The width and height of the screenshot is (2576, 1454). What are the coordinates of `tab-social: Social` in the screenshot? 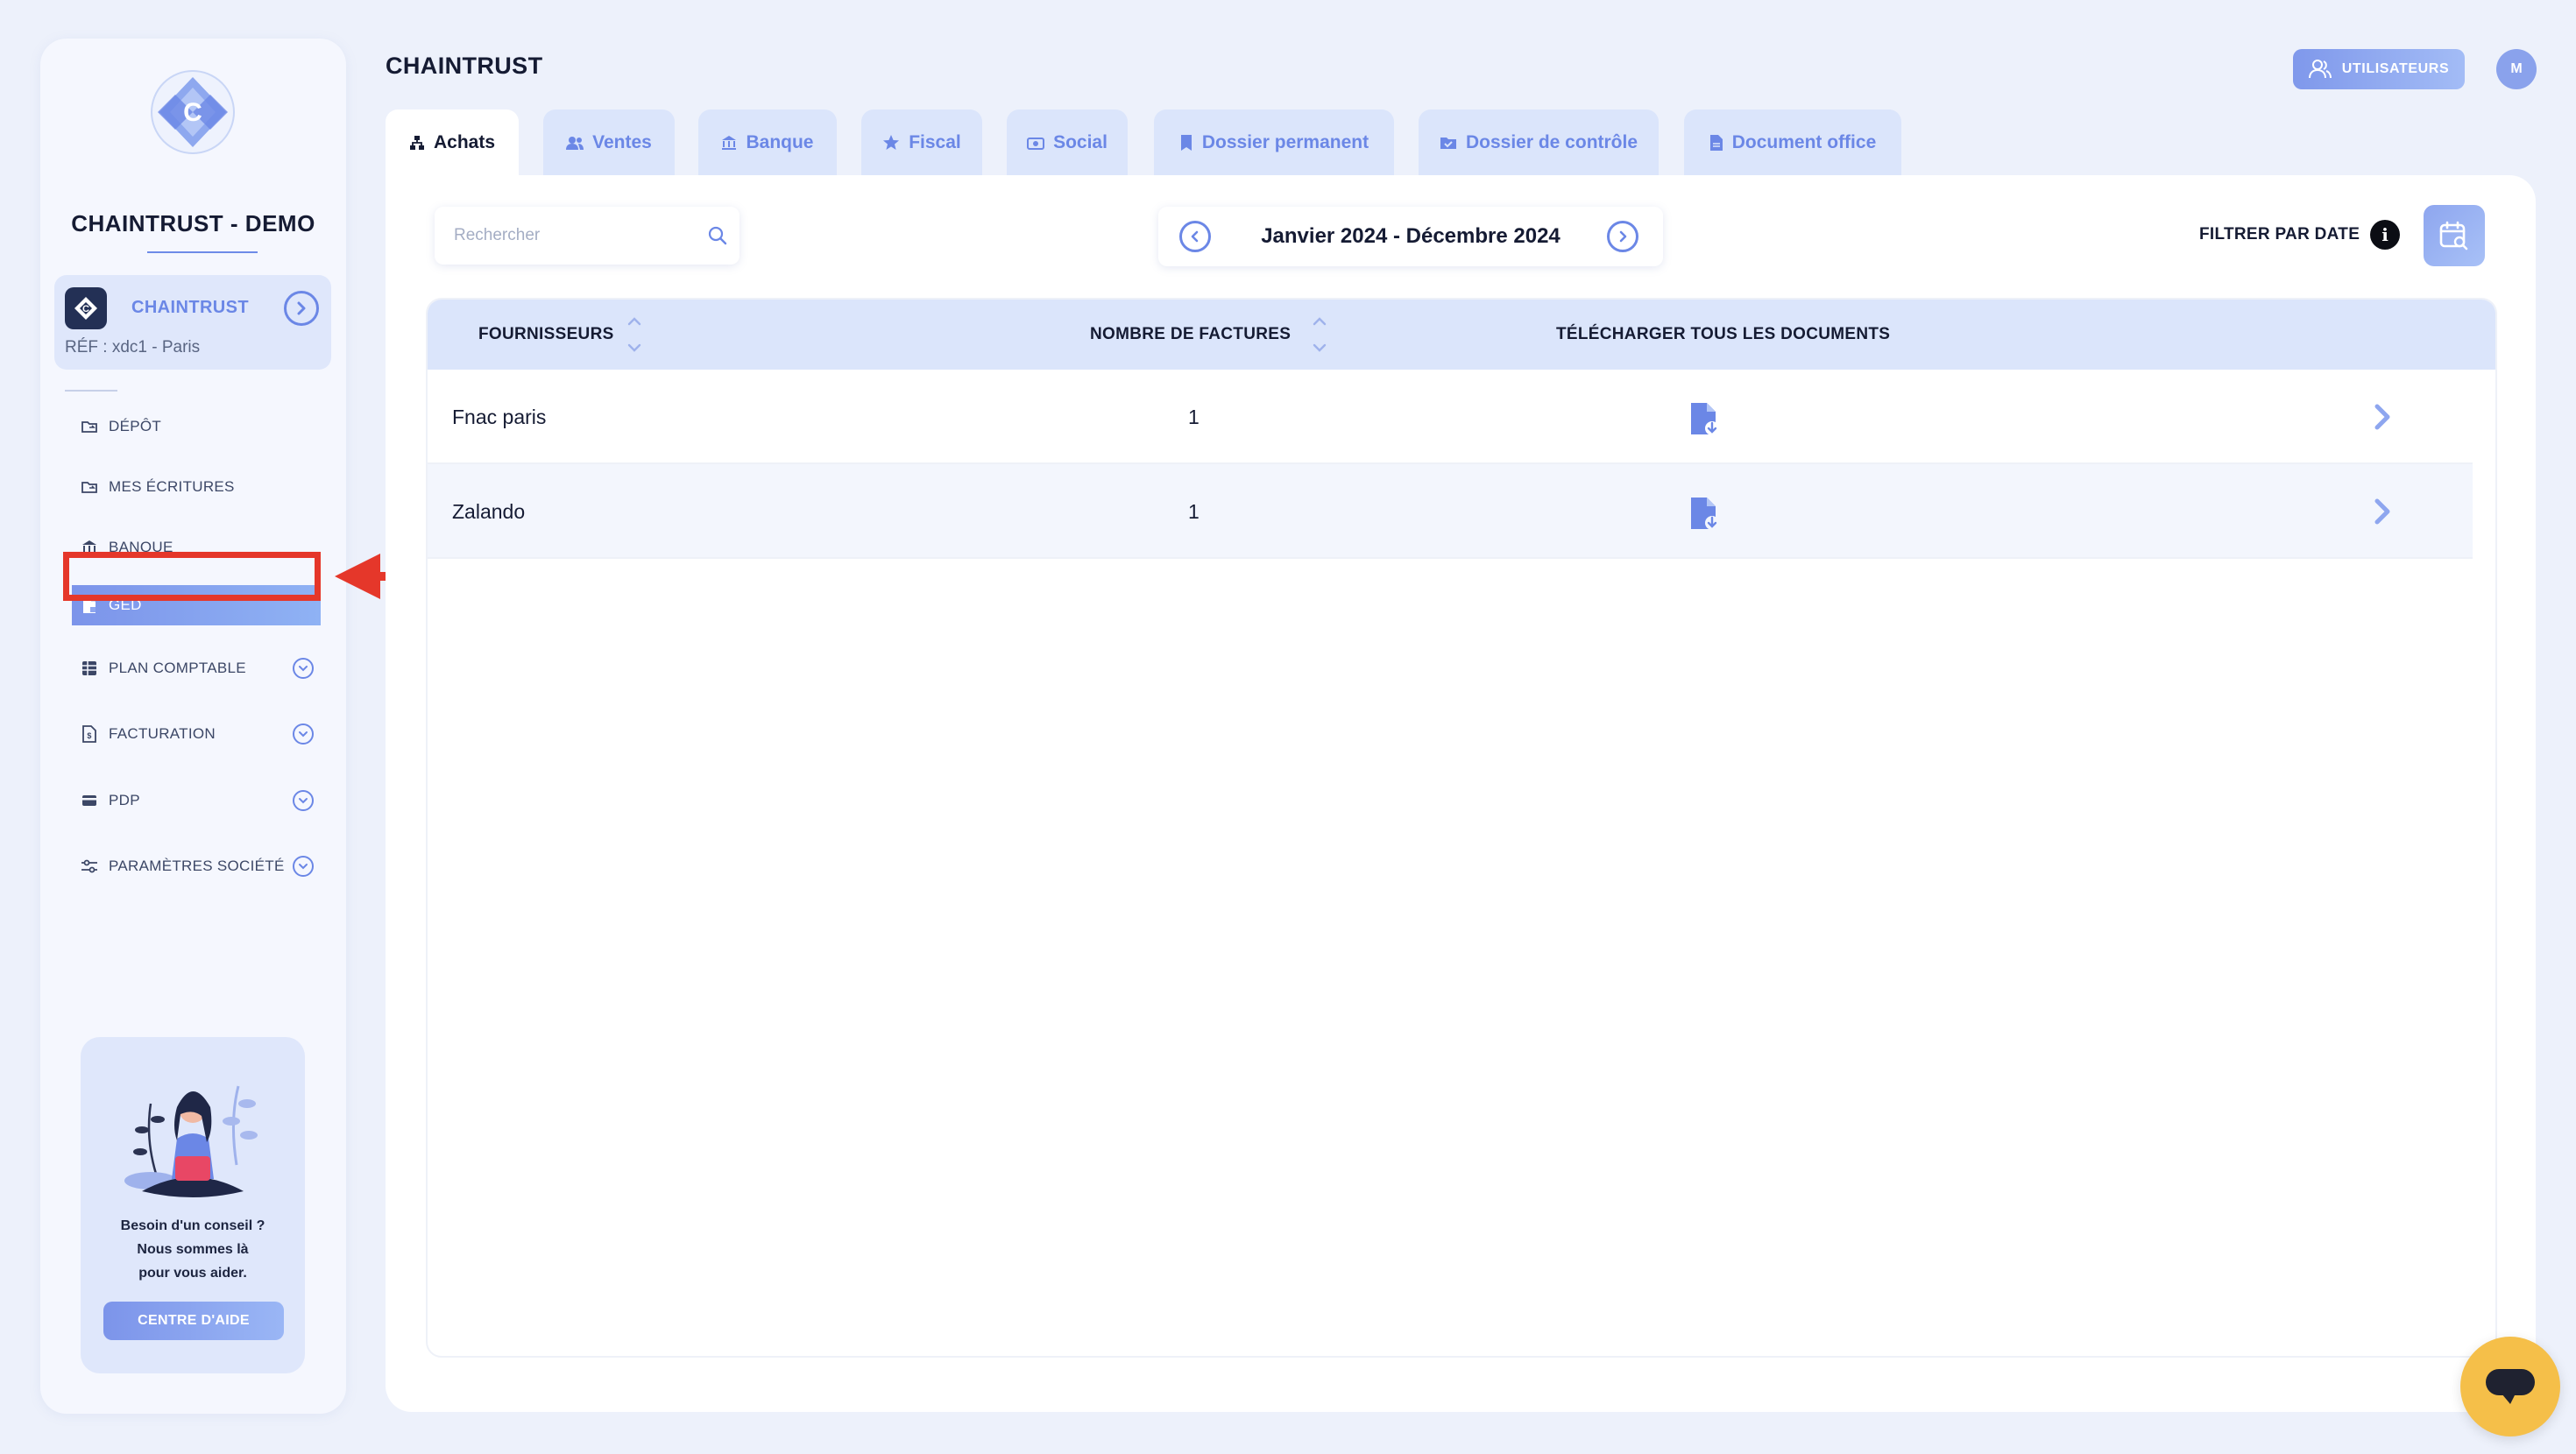 It's located at (1067, 142).